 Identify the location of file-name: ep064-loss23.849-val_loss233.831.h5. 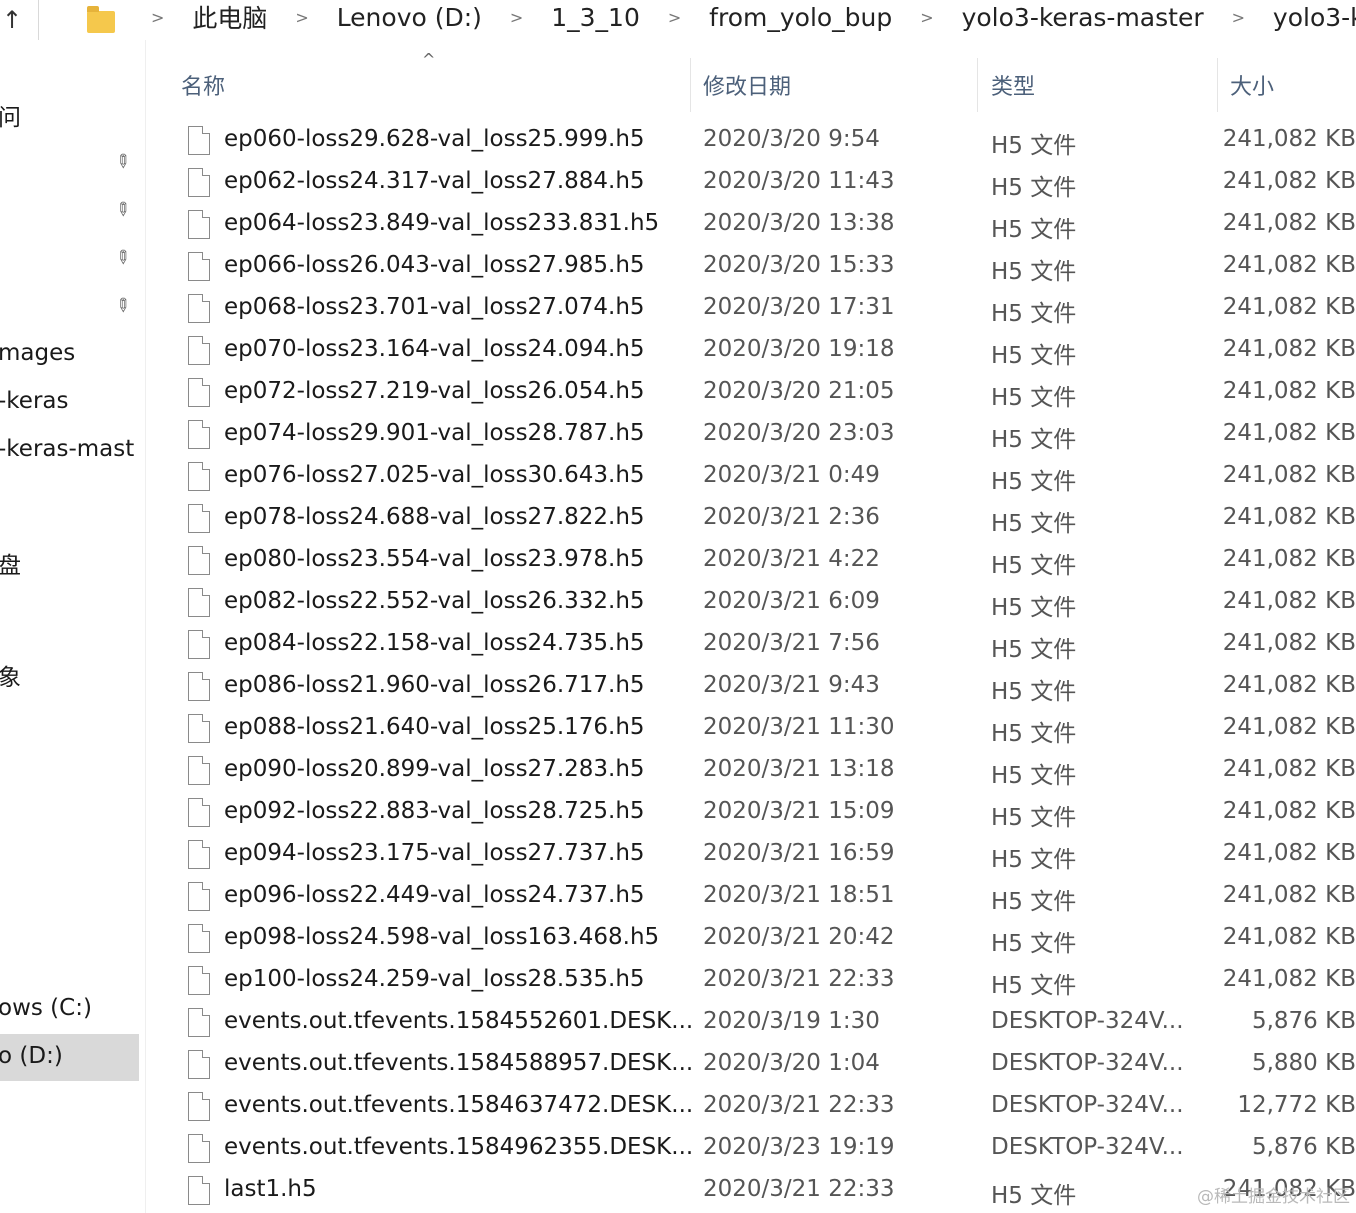
(442, 223).